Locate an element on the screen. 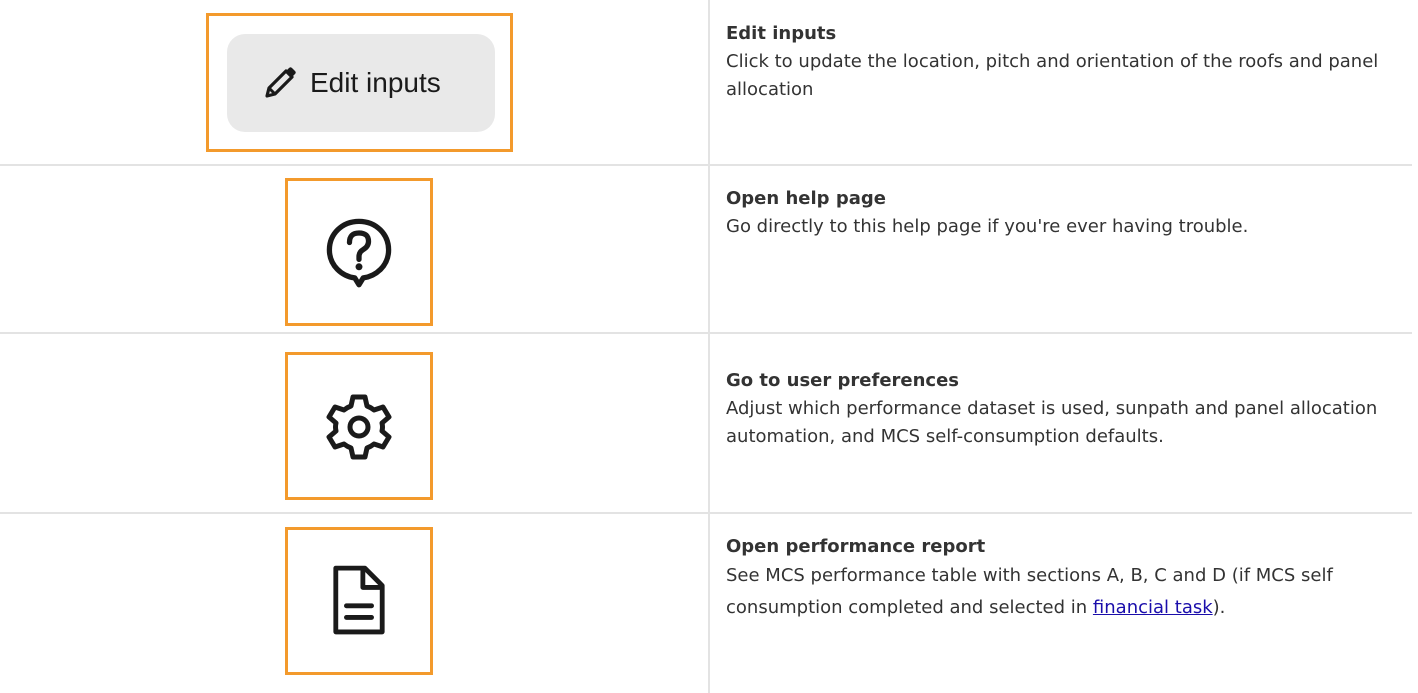  highlight-frame: Edit inputs is located at coordinates (359, 82).